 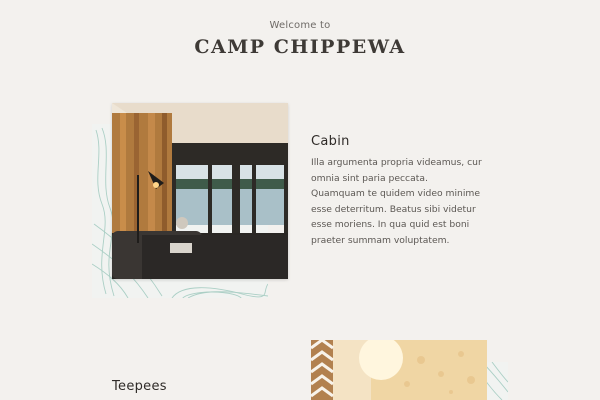 What do you see at coordinates (300, 47) in the screenshot?
I see `page-title: CAMP CHIPPEWA` at bounding box center [300, 47].